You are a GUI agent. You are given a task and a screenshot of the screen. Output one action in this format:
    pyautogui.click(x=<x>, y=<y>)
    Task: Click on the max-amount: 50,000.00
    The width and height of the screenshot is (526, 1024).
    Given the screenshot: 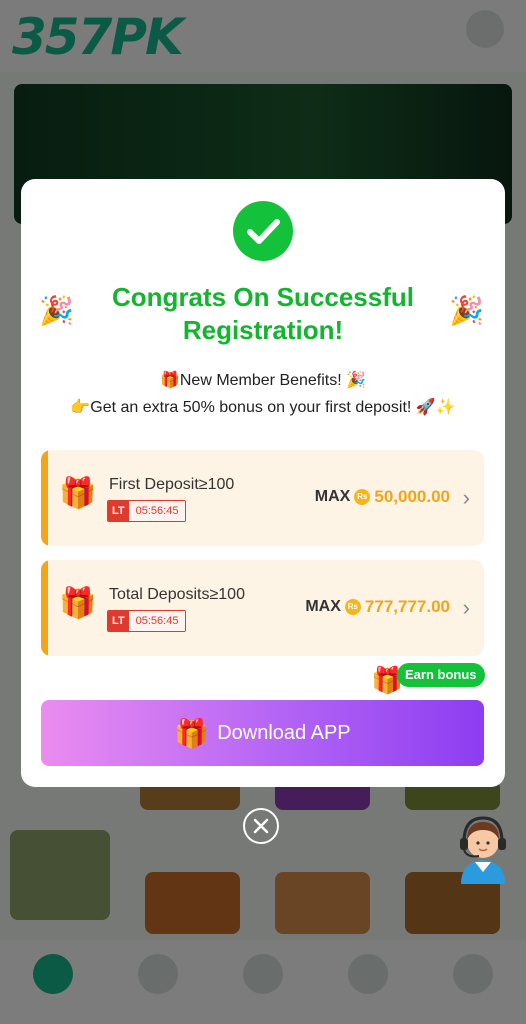 What is the action you would take?
    pyautogui.click(x=412, y=496)
    